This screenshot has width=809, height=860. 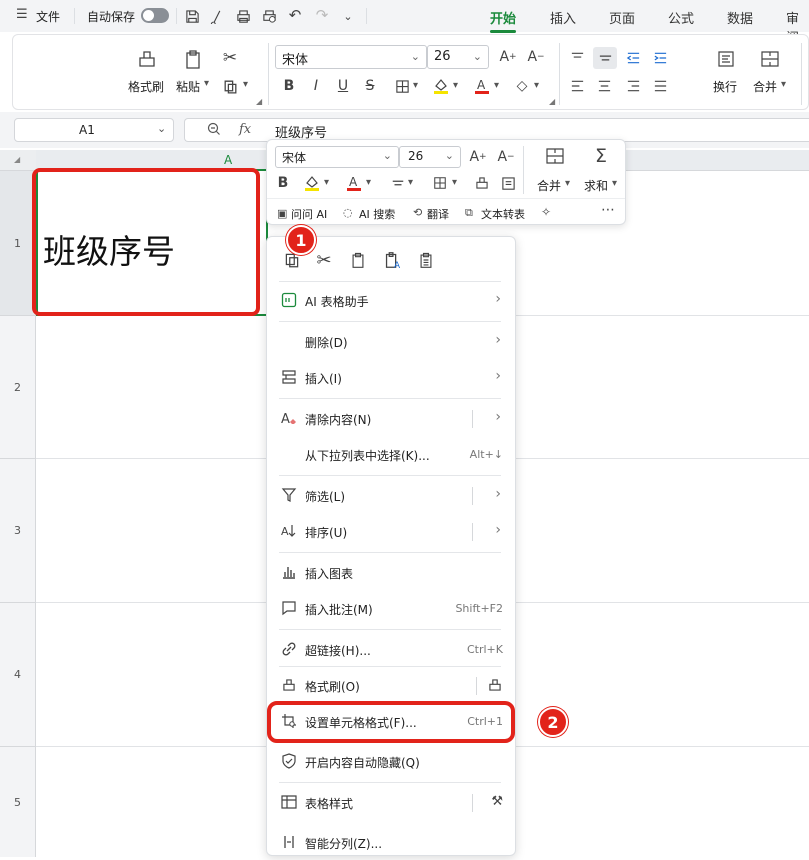 What do you see at coordinates (546, 212) in the screenshot?
I see `magic-icon: ✧` at bounding box center [546, 212].